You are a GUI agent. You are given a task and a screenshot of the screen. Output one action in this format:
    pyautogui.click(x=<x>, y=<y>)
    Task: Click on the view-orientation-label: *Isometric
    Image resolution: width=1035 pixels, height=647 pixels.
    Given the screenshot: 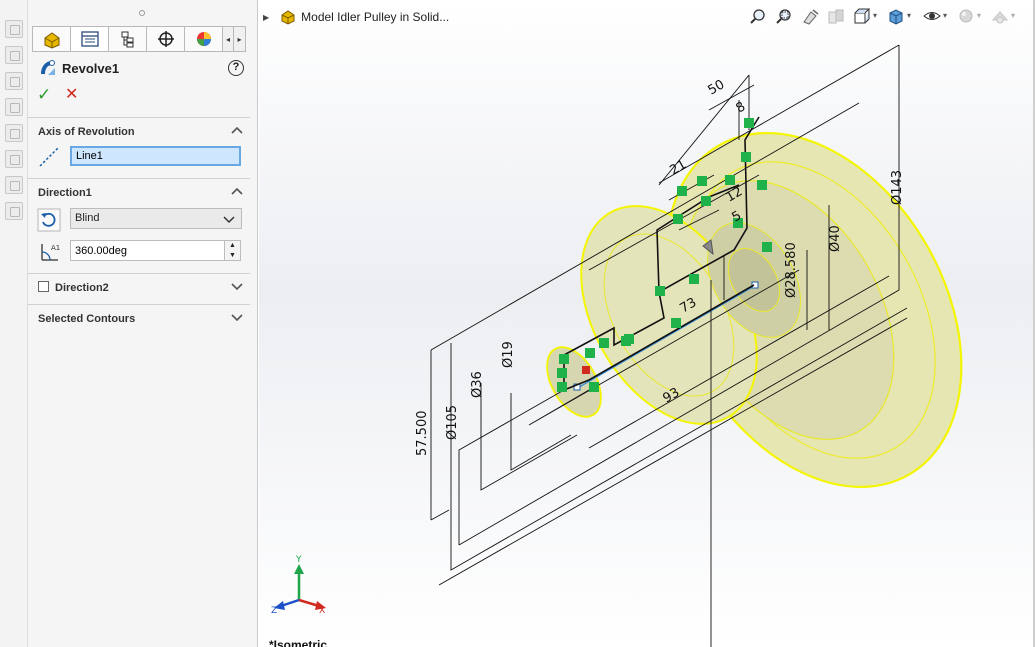 What is the action you would take?
    pyautogui.click(x=298, y=642)
    